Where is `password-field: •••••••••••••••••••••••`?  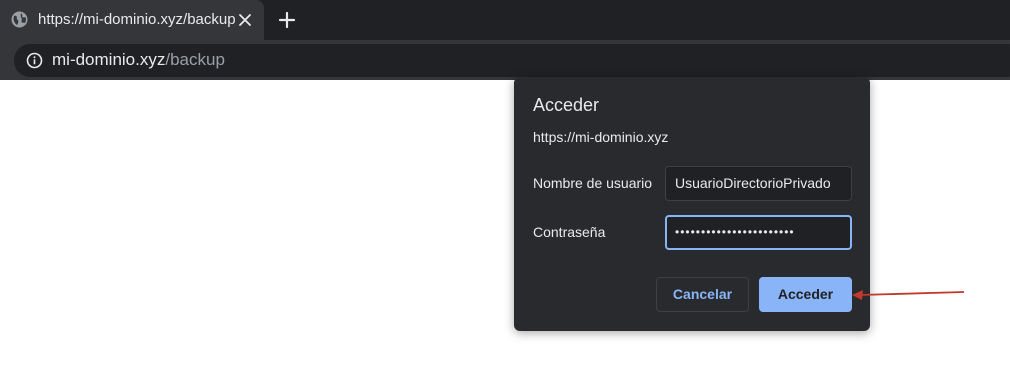 password-field: ••••••••••••••••••••••• is located at coordinates (758, 232).